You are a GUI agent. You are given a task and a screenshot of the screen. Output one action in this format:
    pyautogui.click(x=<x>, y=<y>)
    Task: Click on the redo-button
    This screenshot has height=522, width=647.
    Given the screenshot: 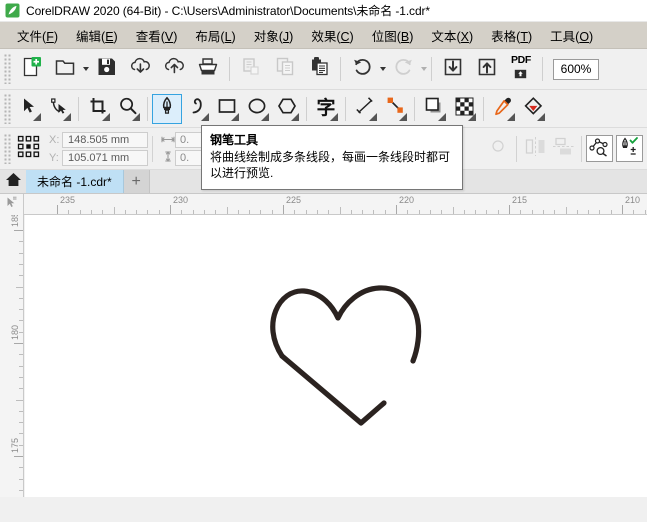 What is the action you would take?
    pyautogui.click(x=403, y=69)
    